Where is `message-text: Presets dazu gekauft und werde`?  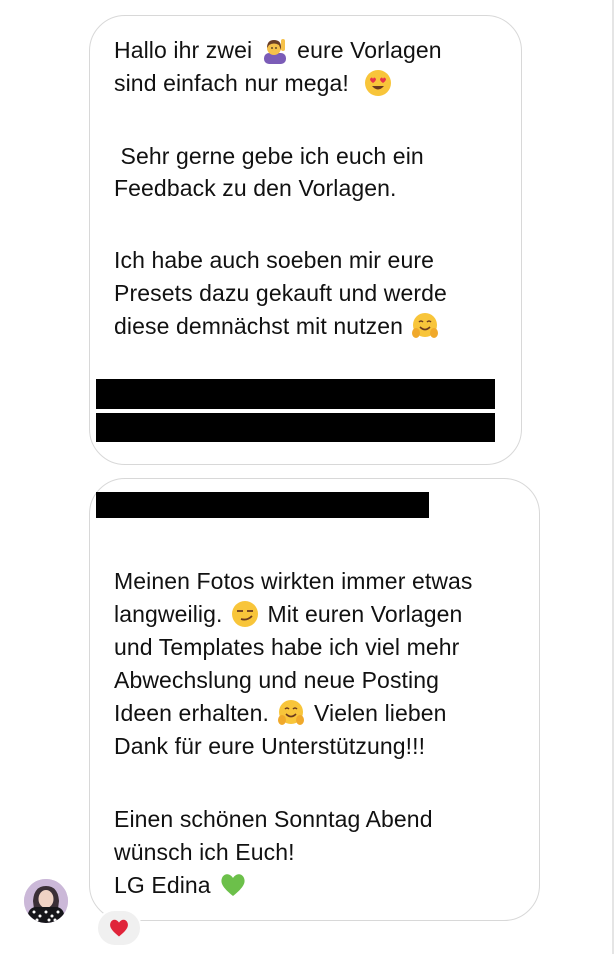 message-text: Presets dazu gekauft und werde is located at coordinates (280, 293).